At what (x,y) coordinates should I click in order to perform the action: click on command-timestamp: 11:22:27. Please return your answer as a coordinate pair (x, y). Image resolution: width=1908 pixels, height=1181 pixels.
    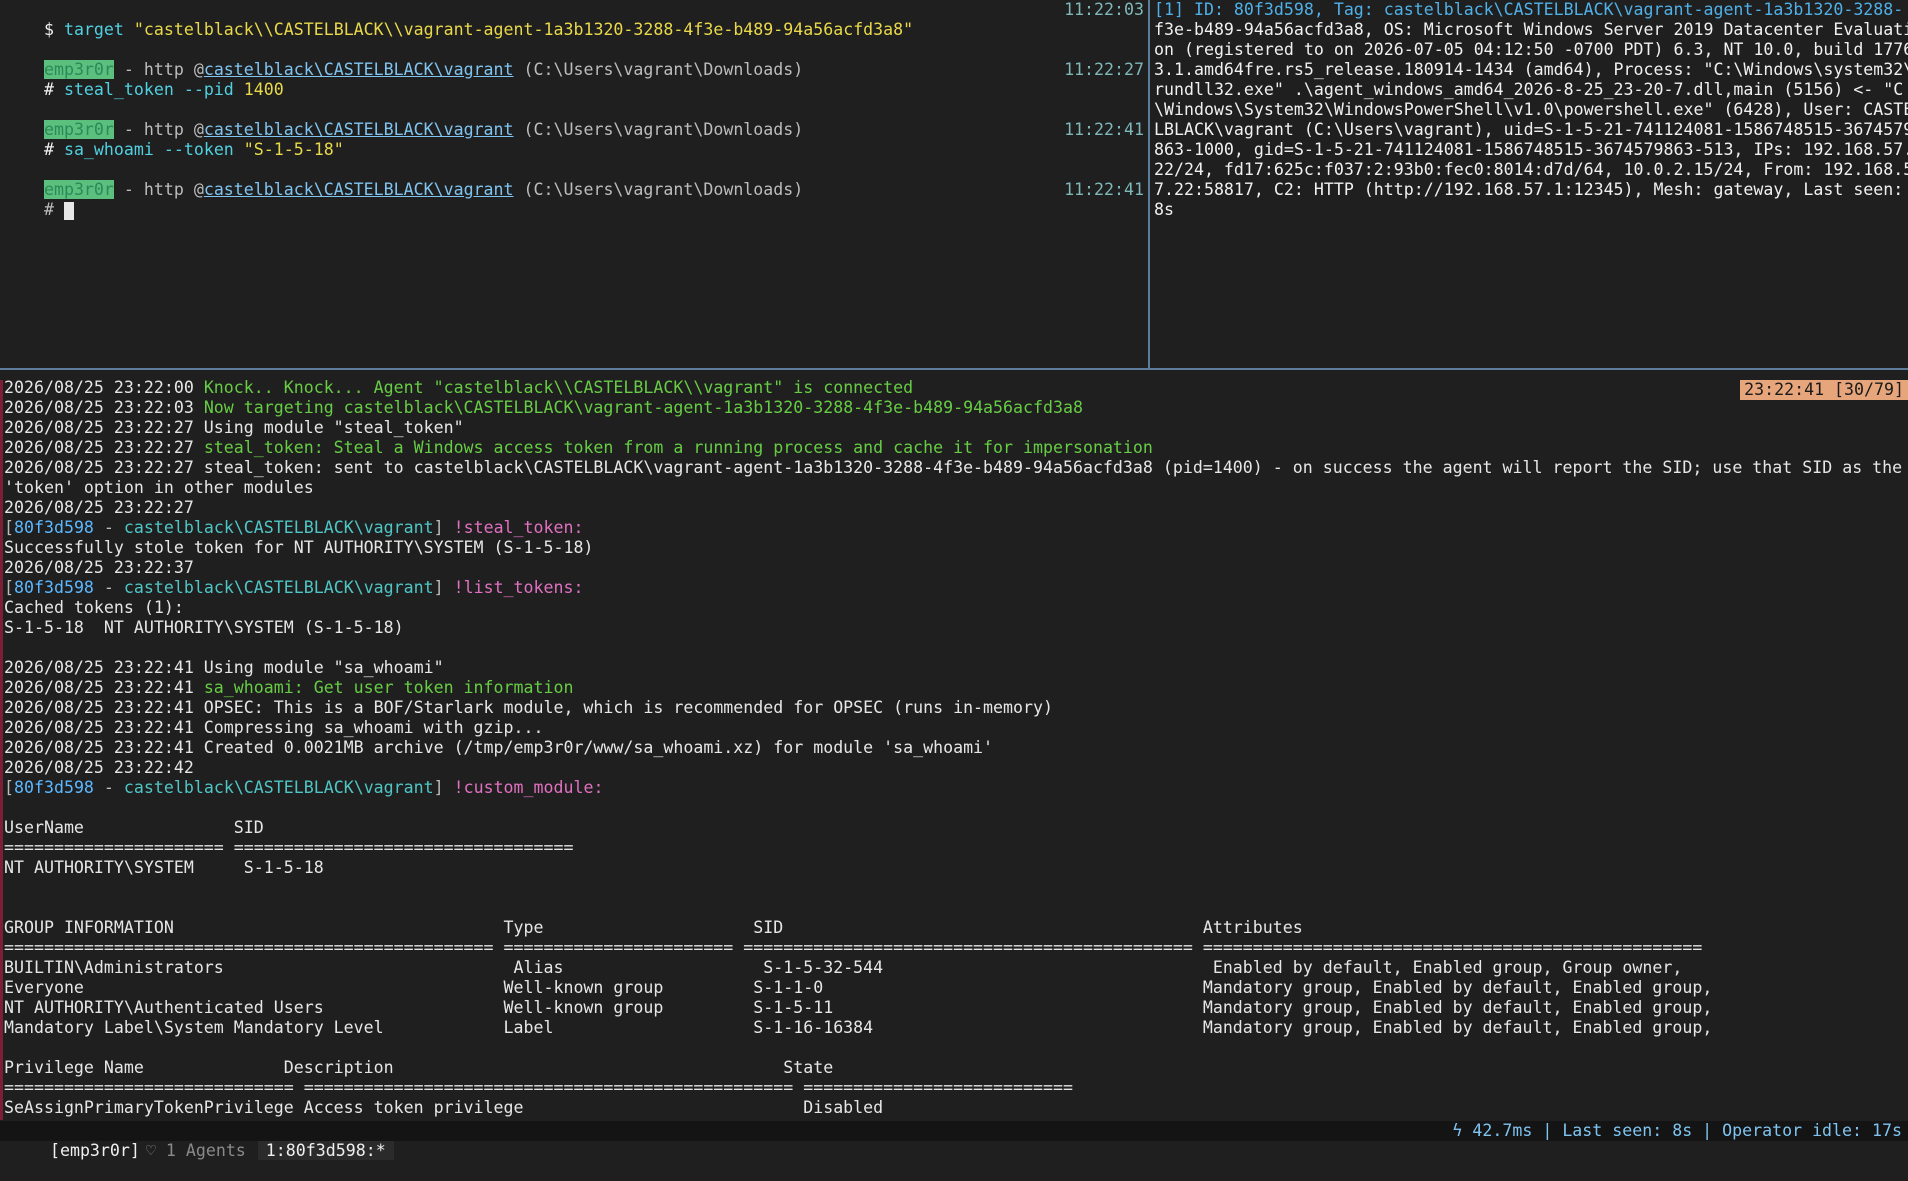
    Looking at the image, I should click on (1104, 69).